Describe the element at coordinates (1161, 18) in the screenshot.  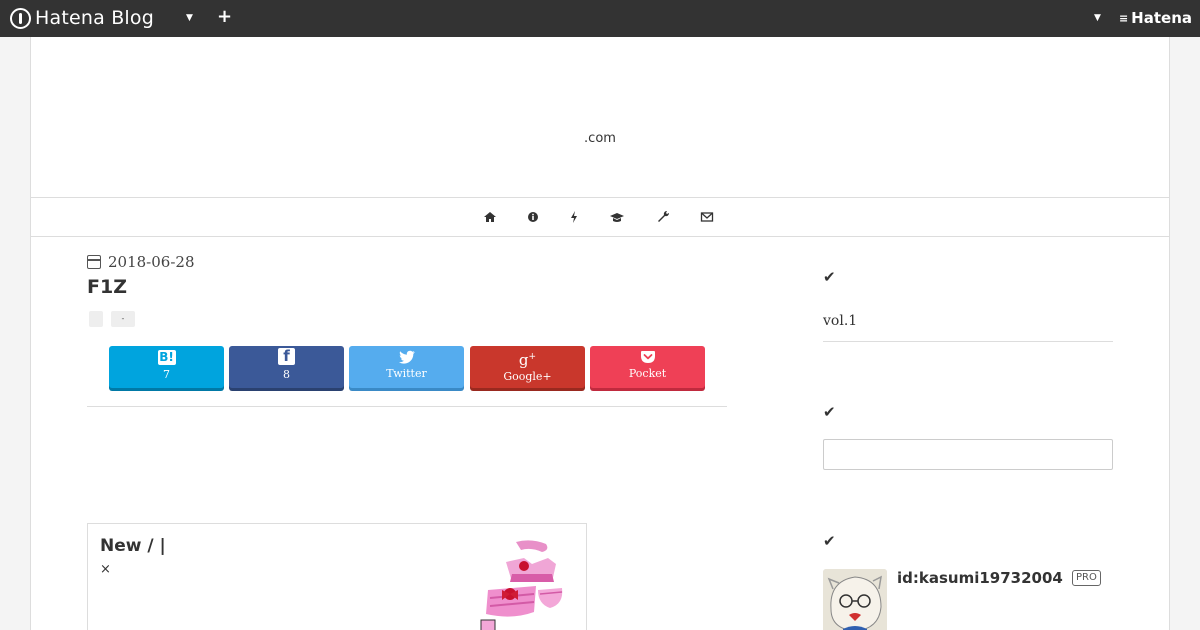
I see `hatena-brand-text: Hatena` at that location.